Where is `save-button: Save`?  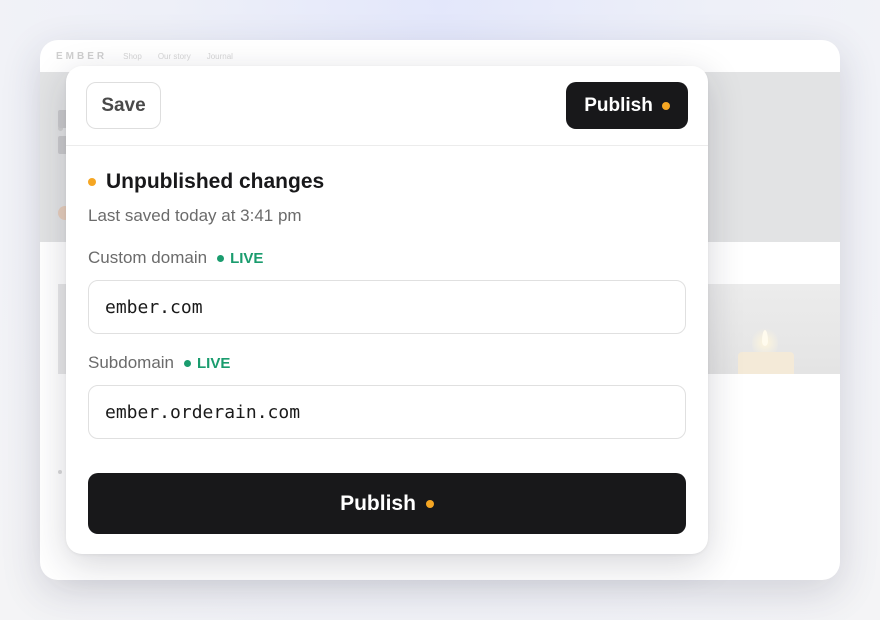 save-button: Save is located at coordinates (123, 105).